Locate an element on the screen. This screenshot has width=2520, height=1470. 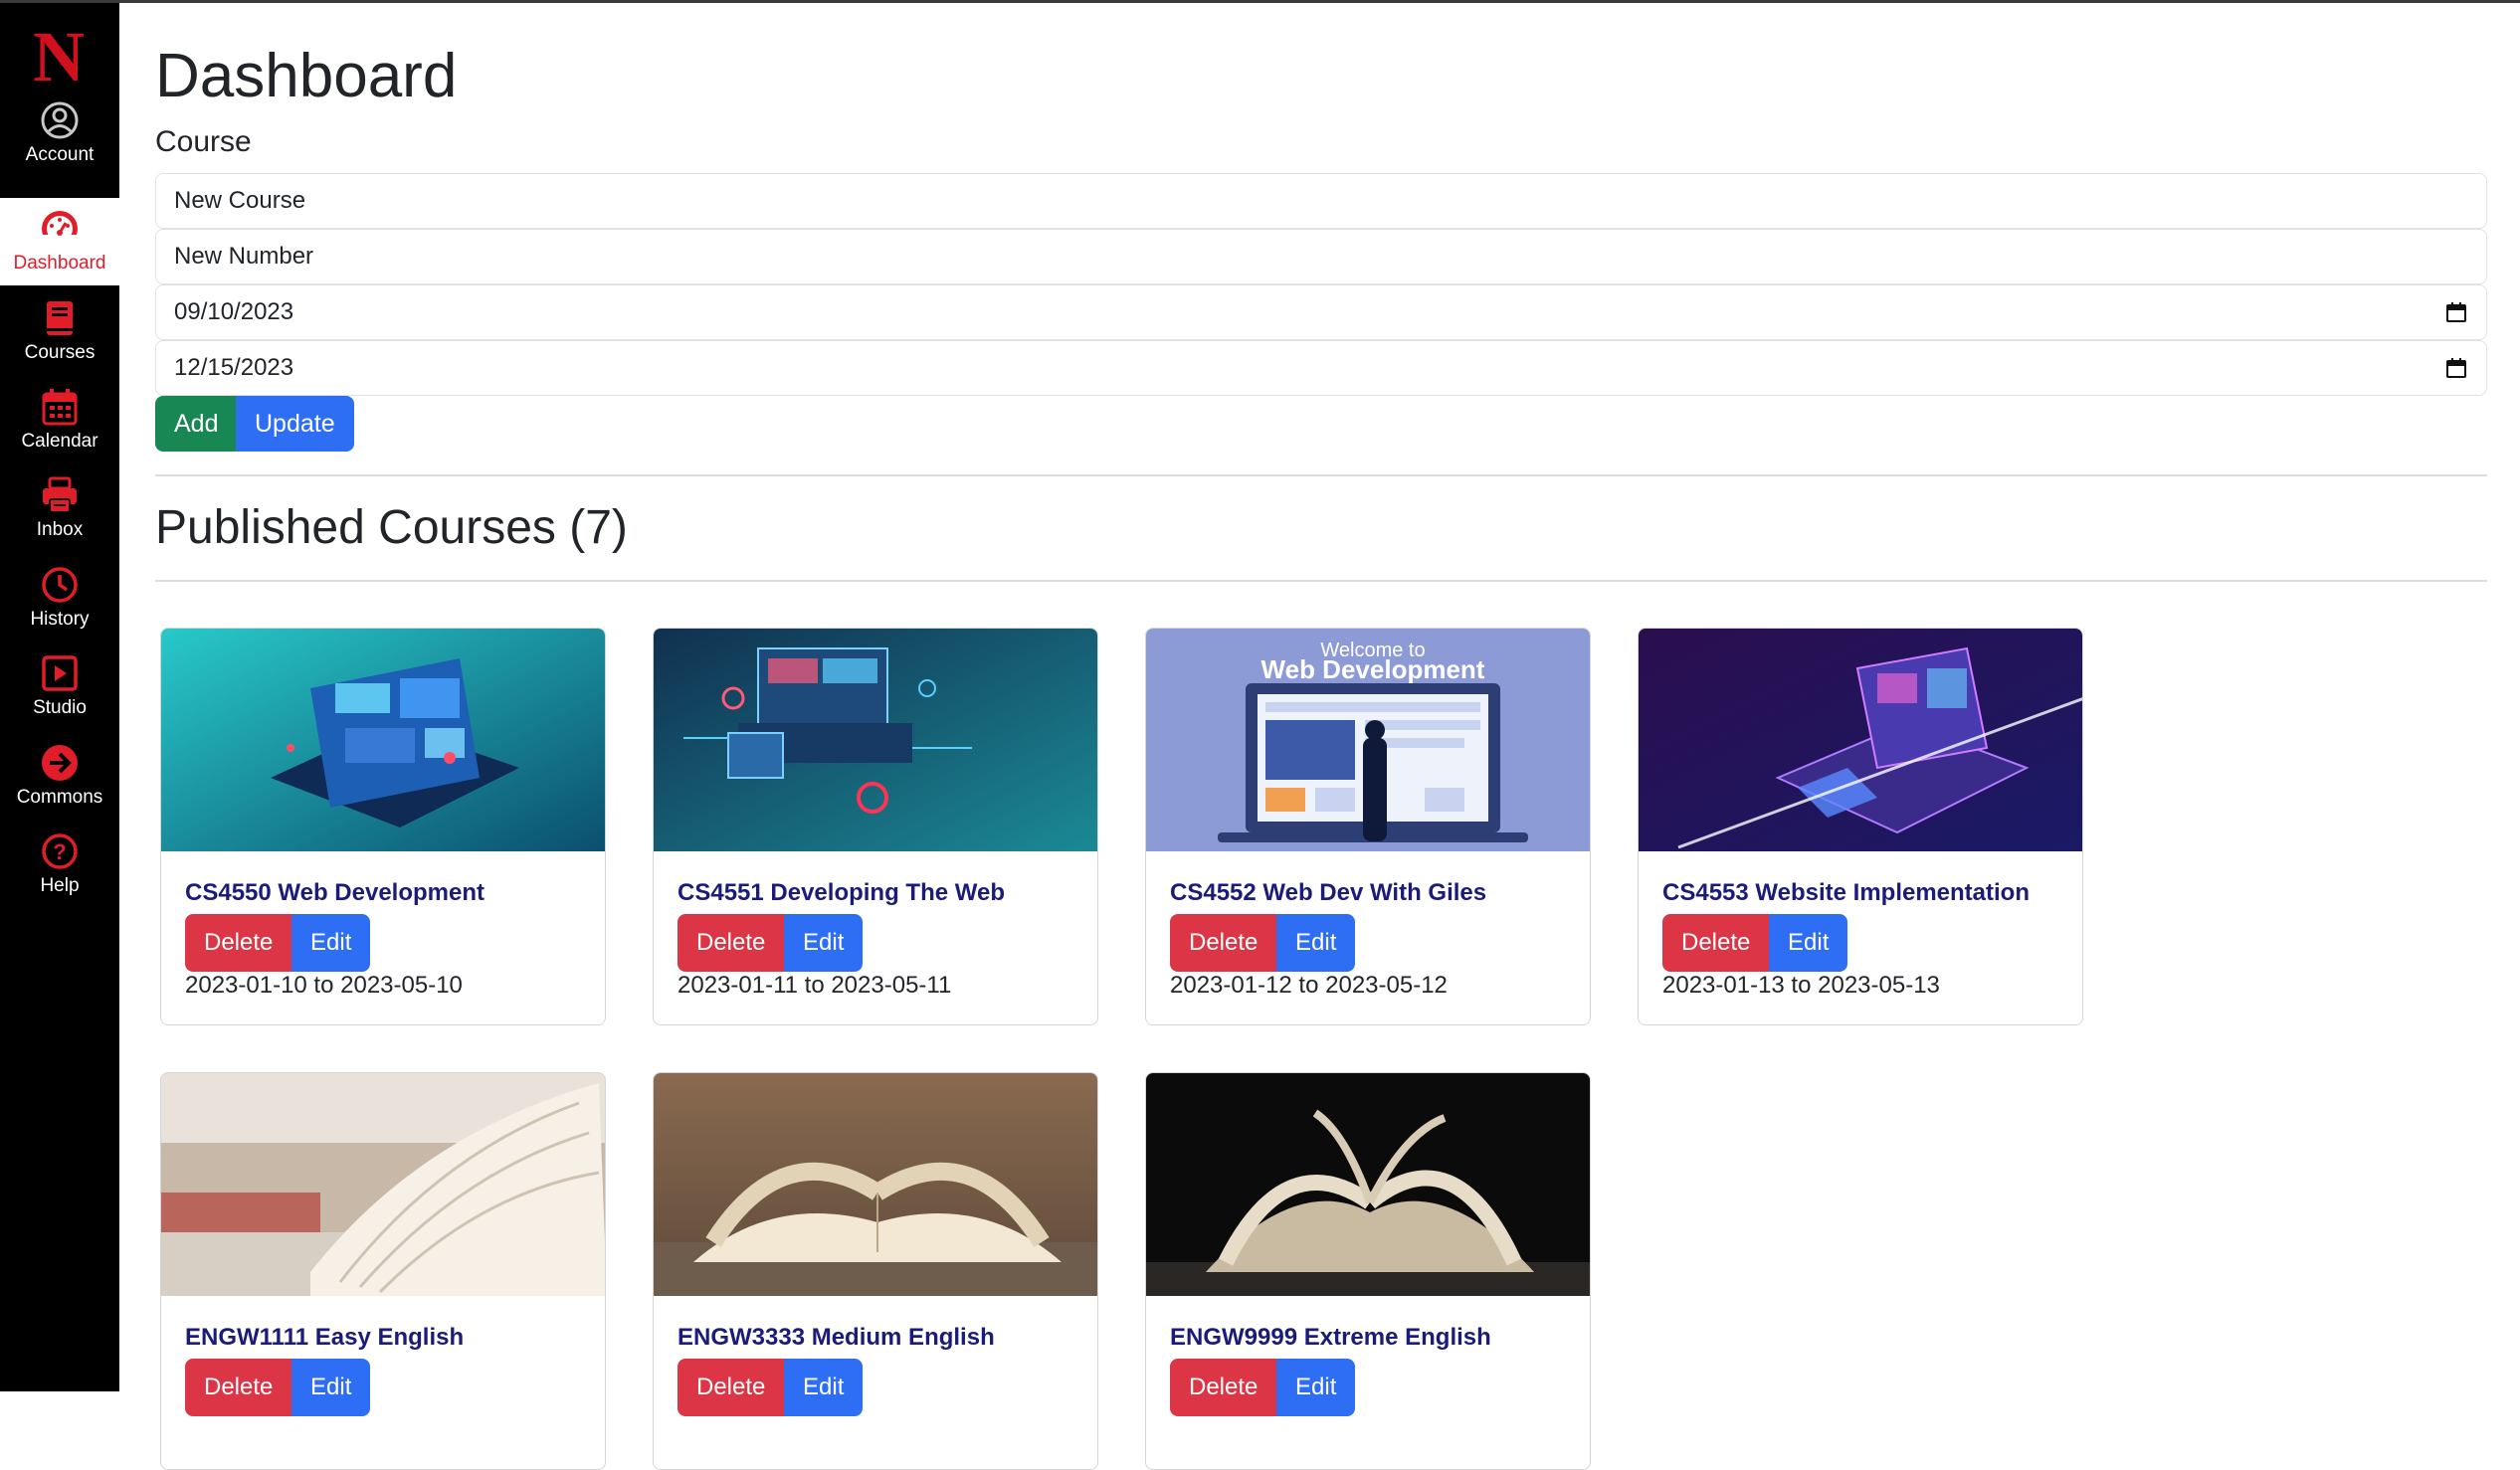
page-title: Dashboard is located at coordinates (306, 76).